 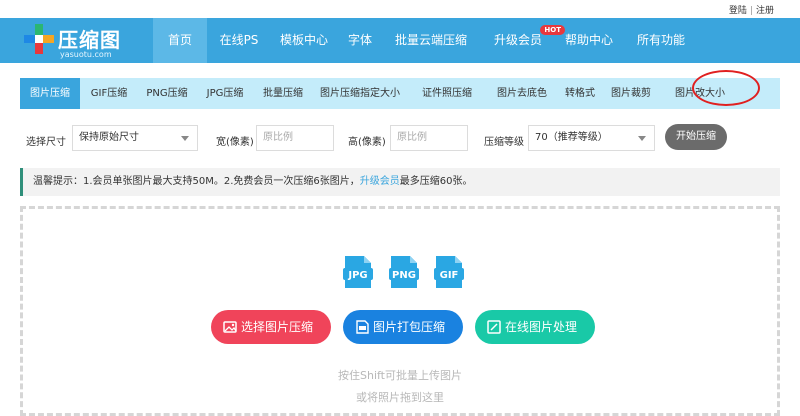 I want to click on width-label: 宽(像素), so click(x=235, y=142).